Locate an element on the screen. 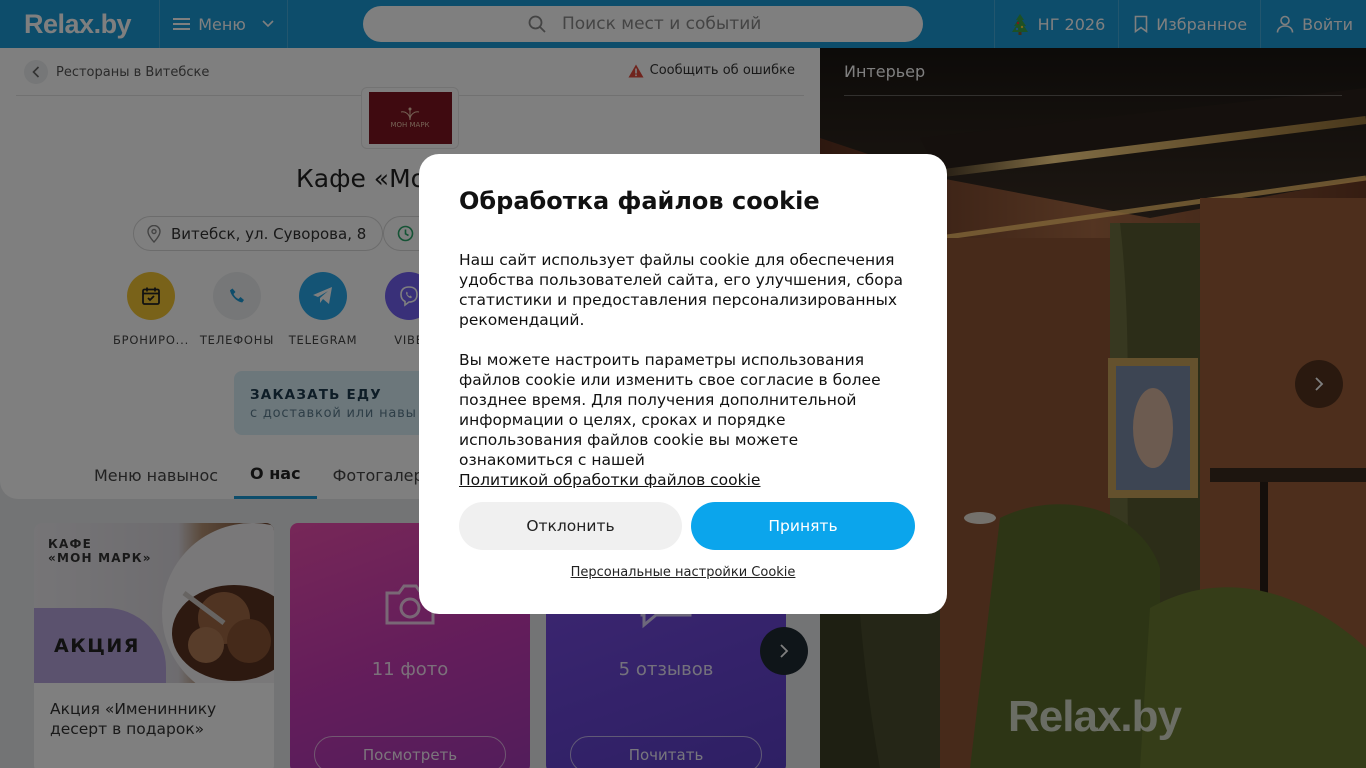 The height and width of the screenshot is (768, 1366). cookie-title: Обработка файлов cookie is located at coordinates (639, 201).